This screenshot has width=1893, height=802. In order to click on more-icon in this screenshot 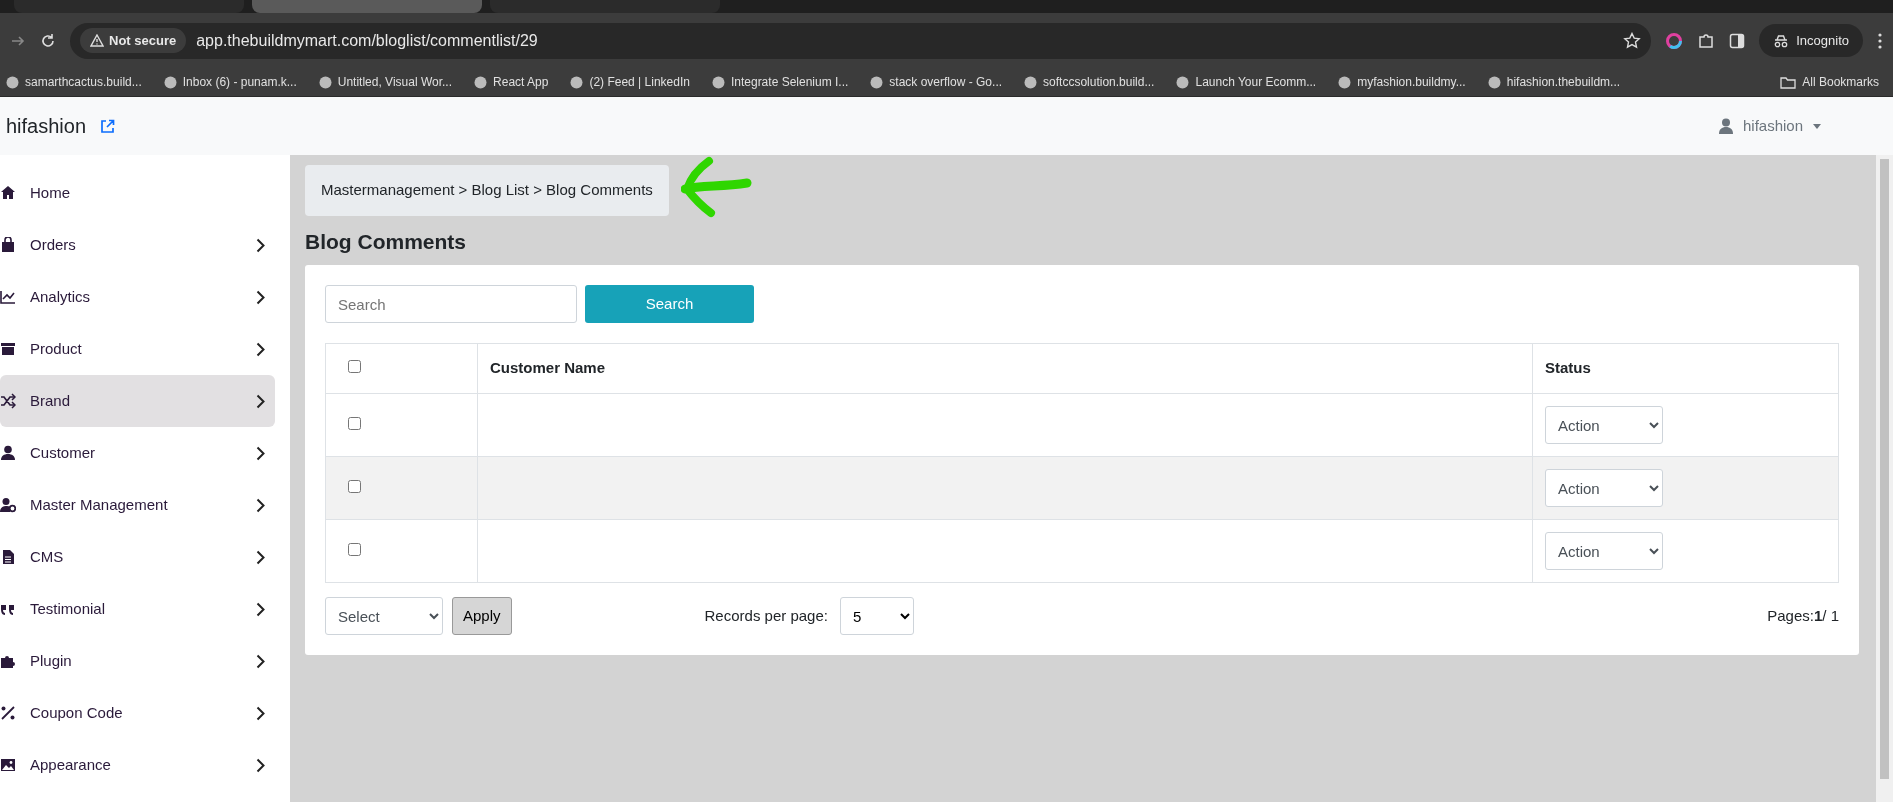, I will do `click(1880, 40)`.